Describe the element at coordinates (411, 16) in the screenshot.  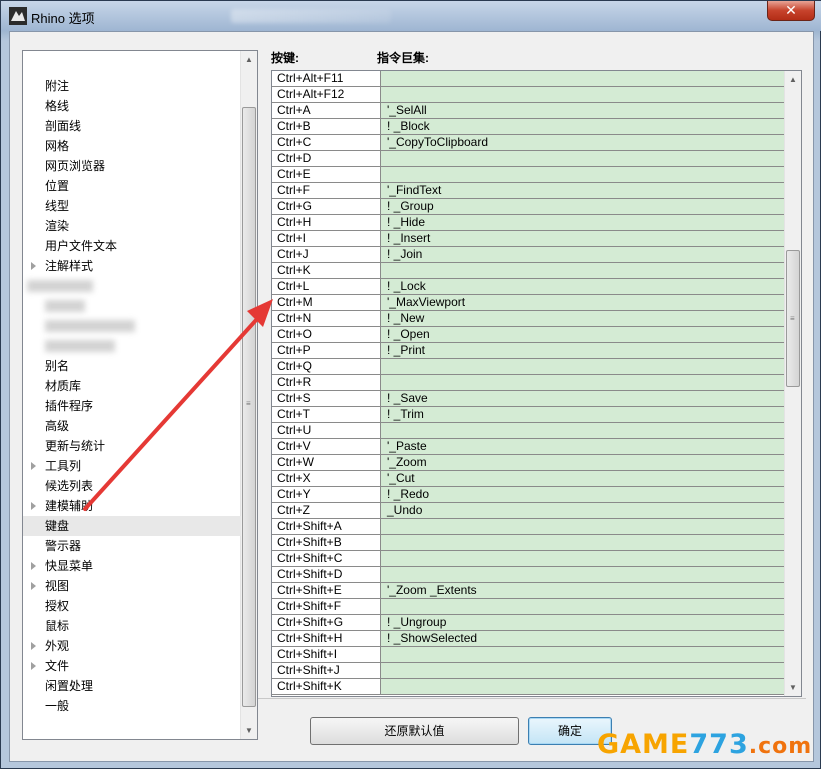
I see `title-bar: Rhino 选项 ✕` at that location.